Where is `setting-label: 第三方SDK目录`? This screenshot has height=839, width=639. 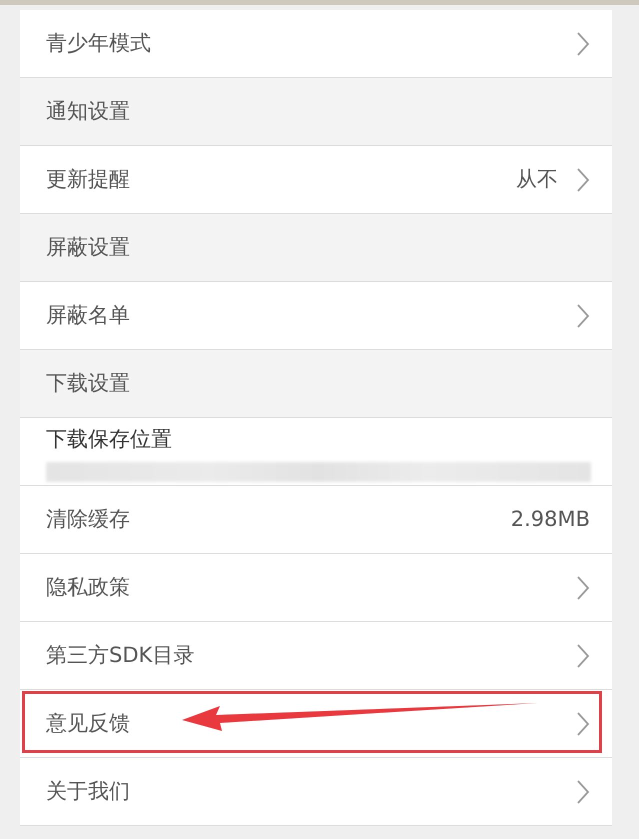
setting-label: 第三方SDK目录 is located at coordinates (120, 655).